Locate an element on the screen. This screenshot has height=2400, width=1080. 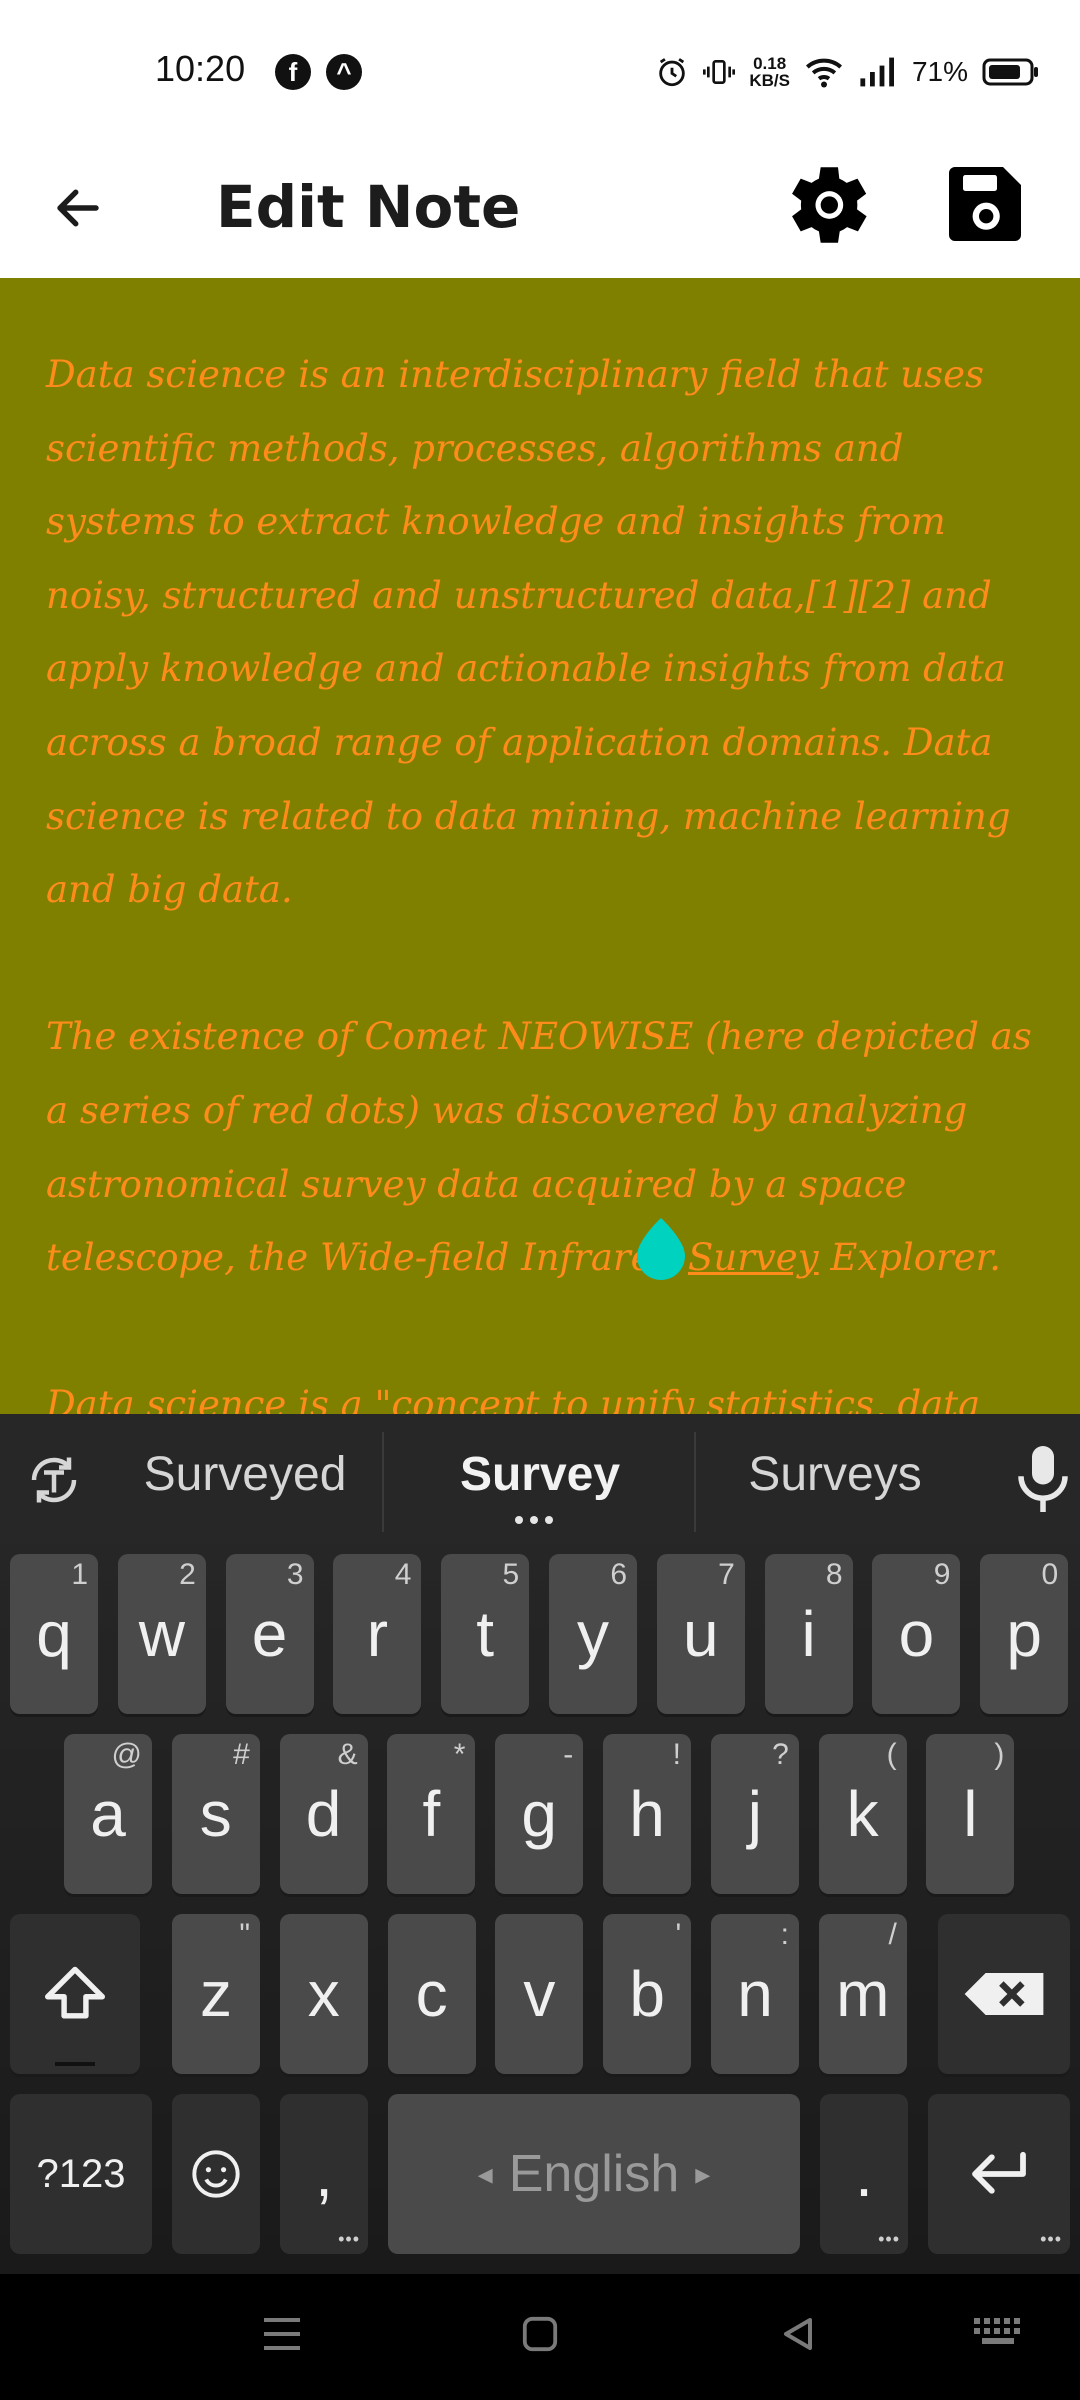
key-l: l) is located at coordinates (970, 1814).